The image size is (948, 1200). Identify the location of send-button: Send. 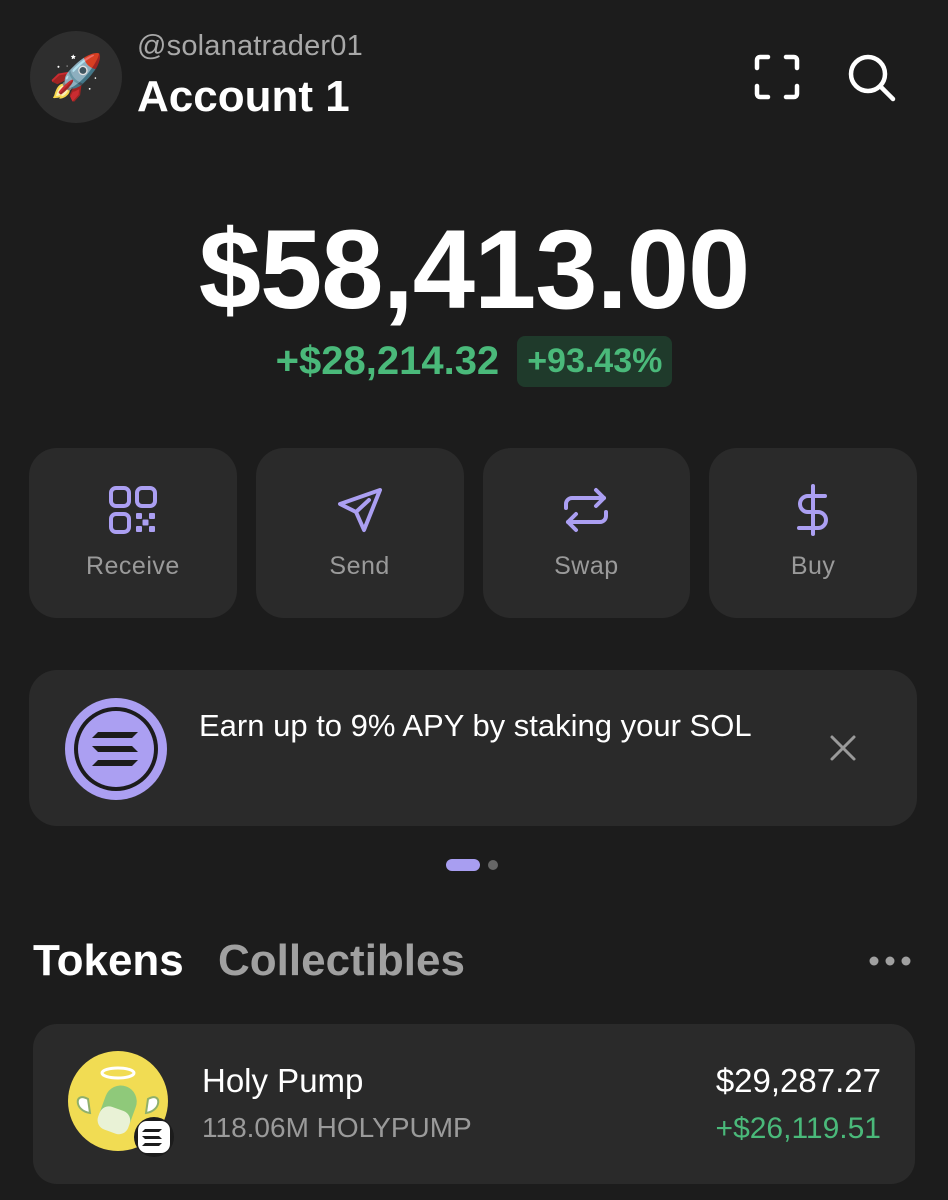
(359, 533).